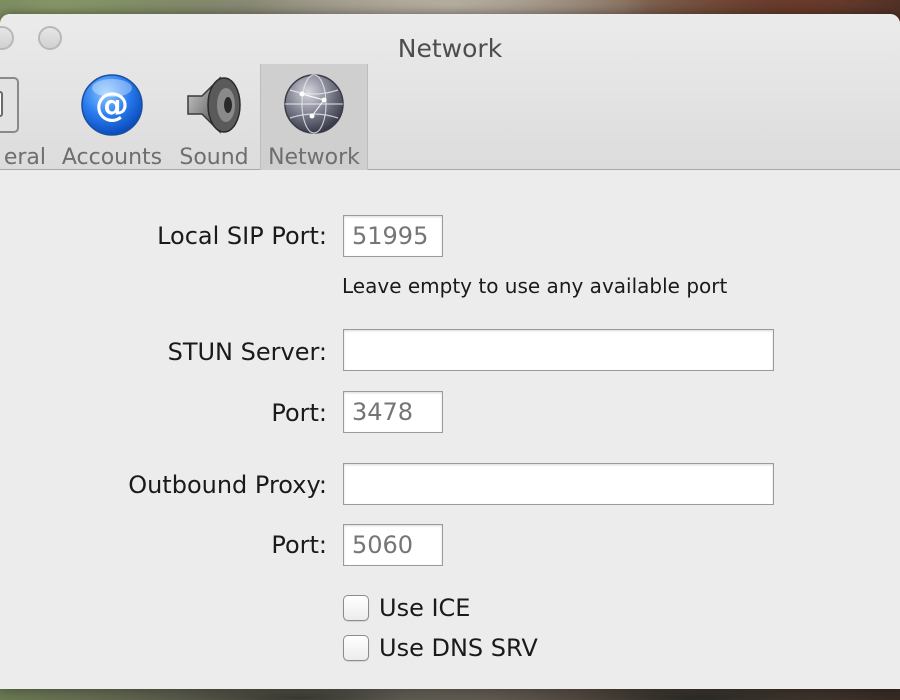 Image resolution: width=900 pixels, height=700 pixels. I want to click on local-sip-port-input, so click(393, 236).